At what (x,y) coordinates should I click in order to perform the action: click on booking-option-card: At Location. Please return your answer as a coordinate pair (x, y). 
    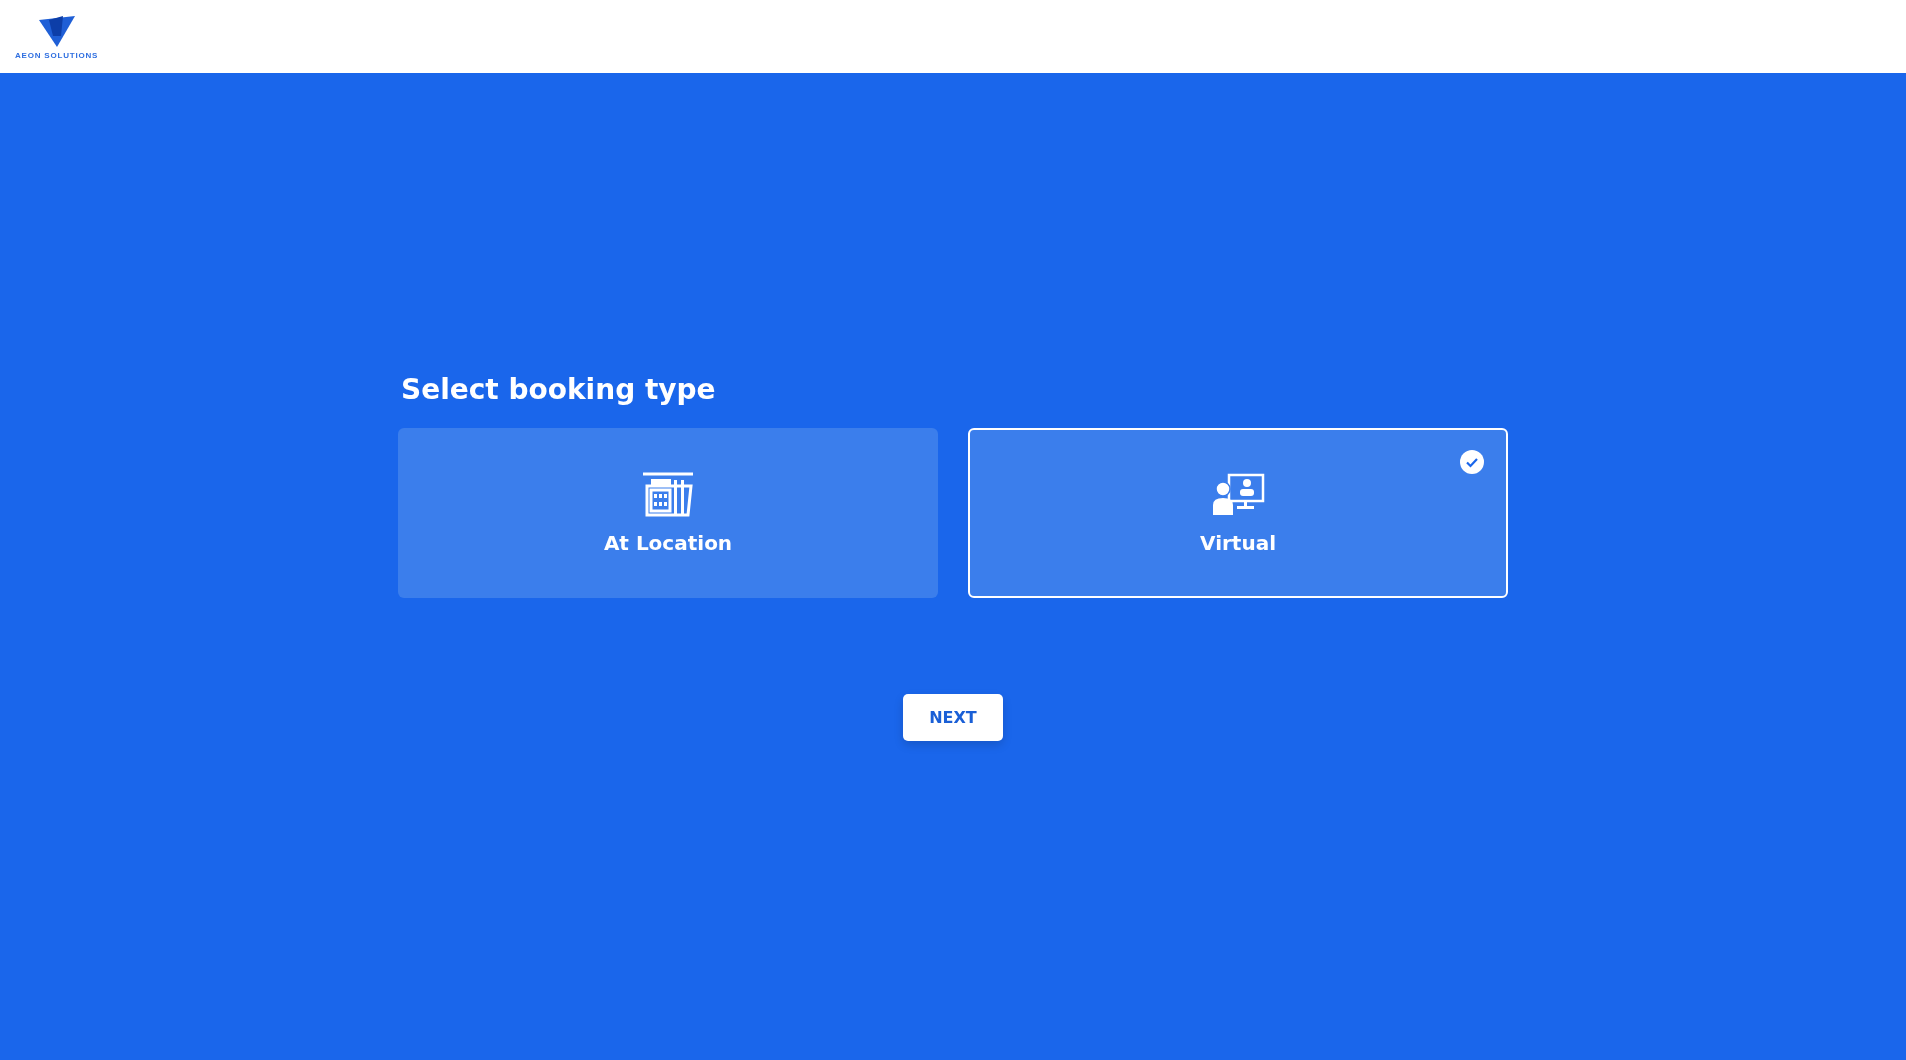
    Looking at the image, I should click on (668, 513).